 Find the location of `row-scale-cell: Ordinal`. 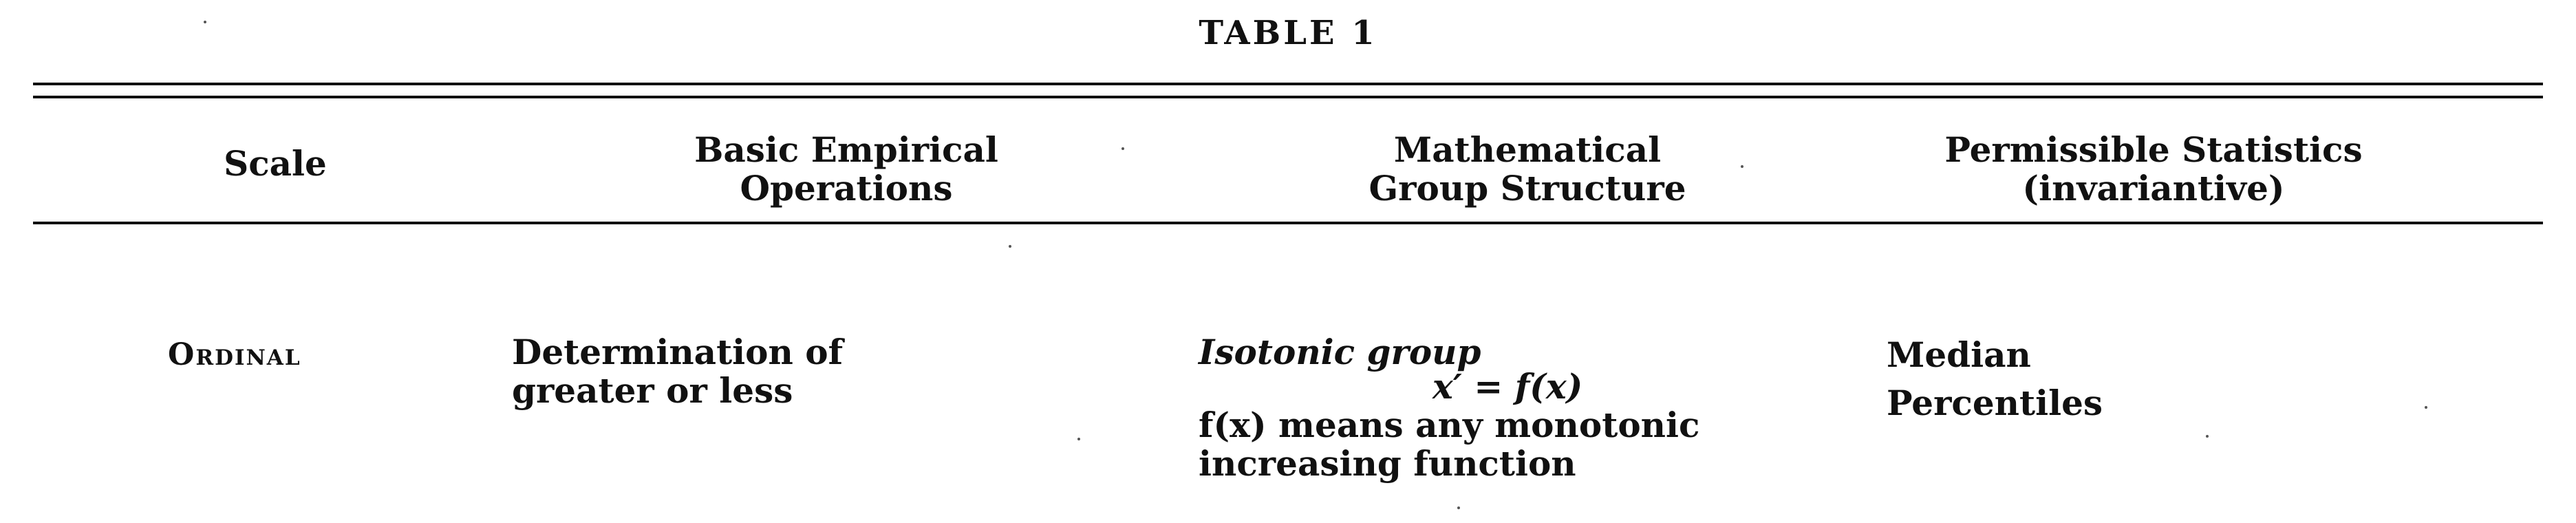

row-scale-cell: Ordinal is located at coordinates (234, 355).